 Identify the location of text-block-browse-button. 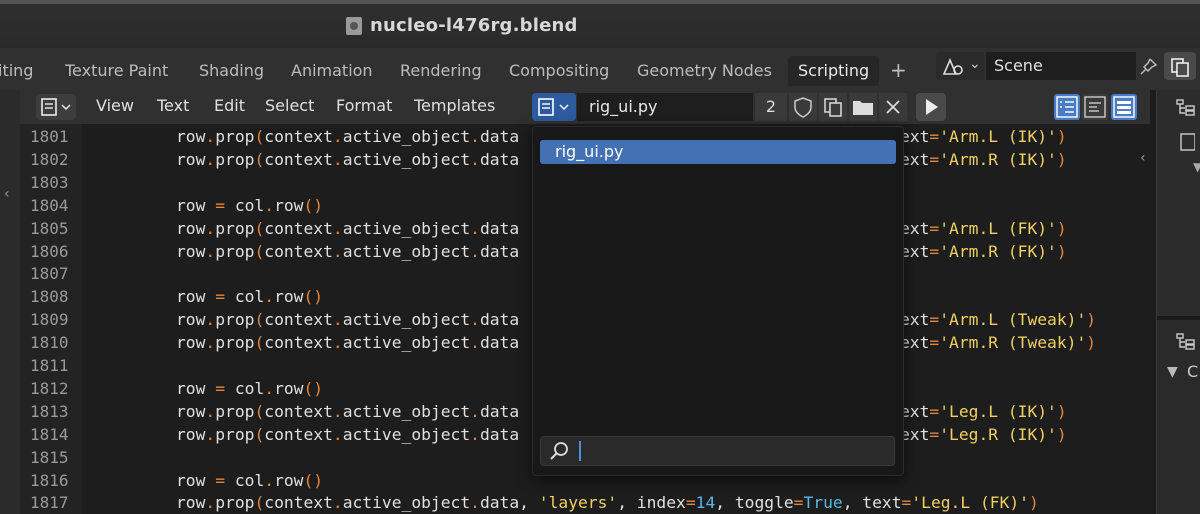
(554, 107).